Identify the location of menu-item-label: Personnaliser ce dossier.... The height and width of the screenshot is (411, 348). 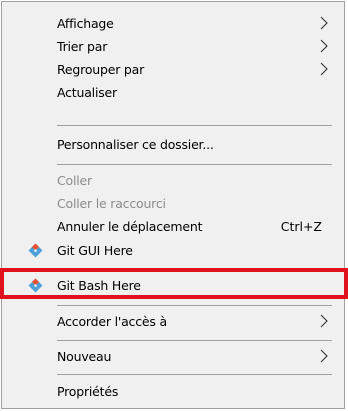
(135, 144).